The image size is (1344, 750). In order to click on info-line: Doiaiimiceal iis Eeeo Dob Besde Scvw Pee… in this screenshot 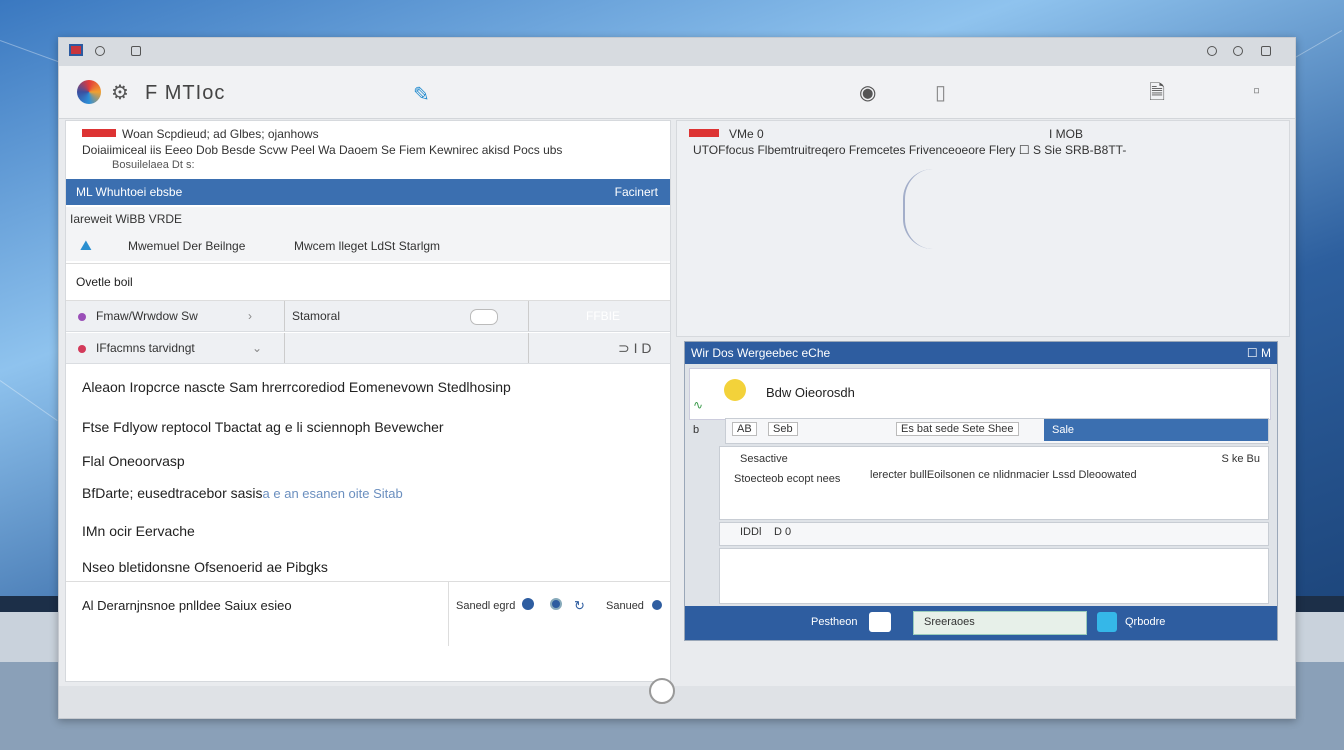, I will do `click(322, 150)`.